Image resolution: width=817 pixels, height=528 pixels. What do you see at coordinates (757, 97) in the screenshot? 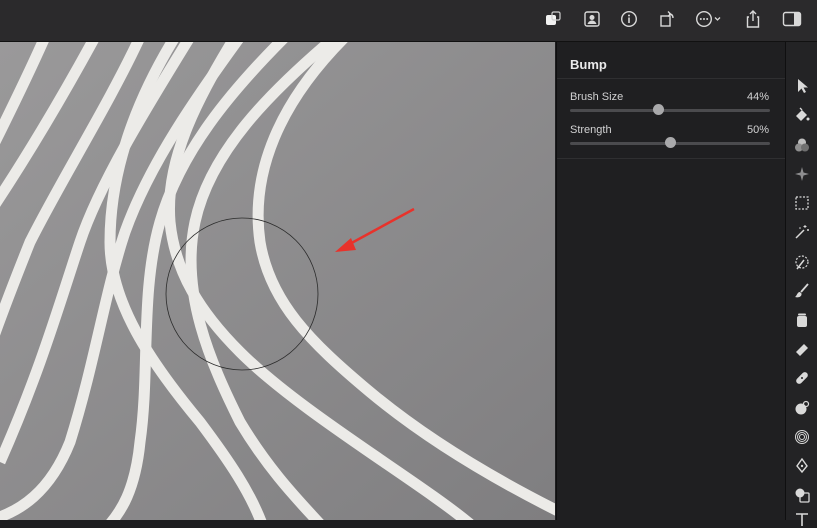
I see `brush-size-value: 44%` at bounding box center [757, 97].